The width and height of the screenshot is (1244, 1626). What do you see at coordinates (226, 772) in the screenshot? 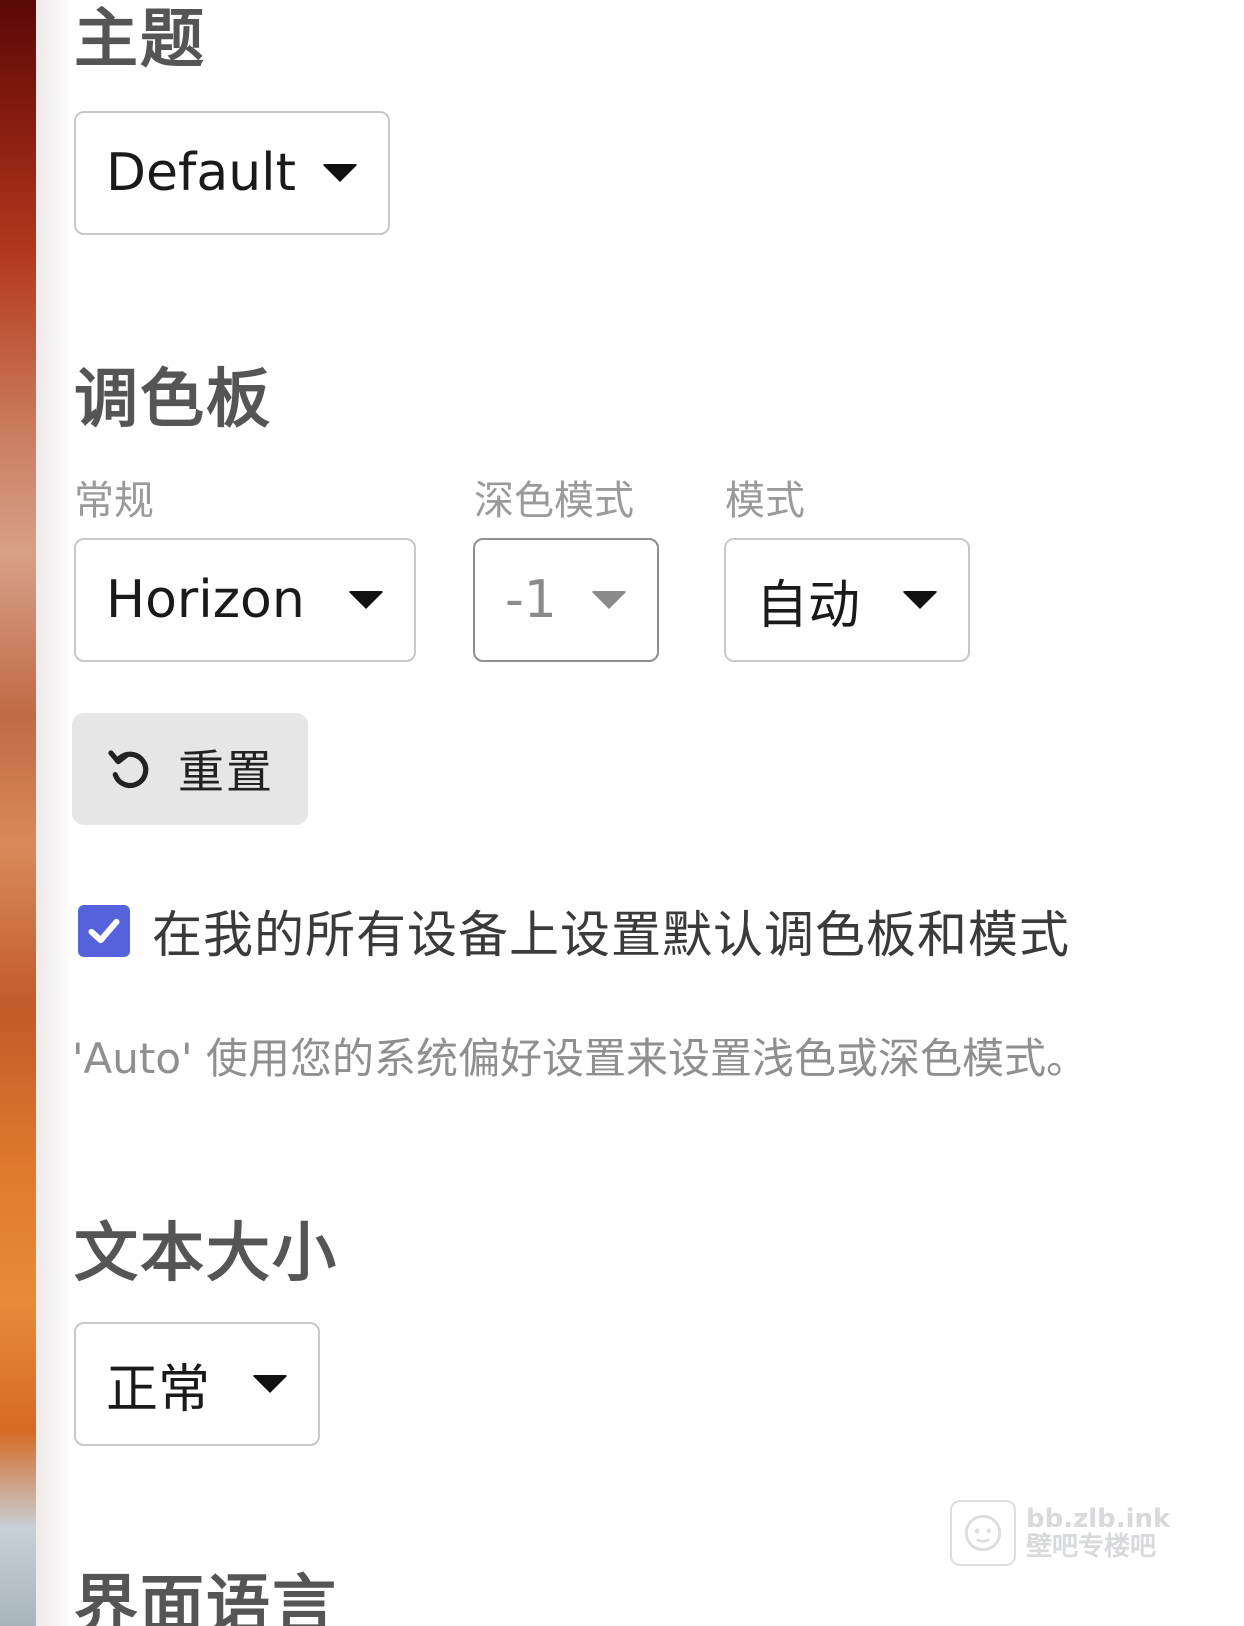
I see `reset-label: 重置` at bounding box center [226, 772].